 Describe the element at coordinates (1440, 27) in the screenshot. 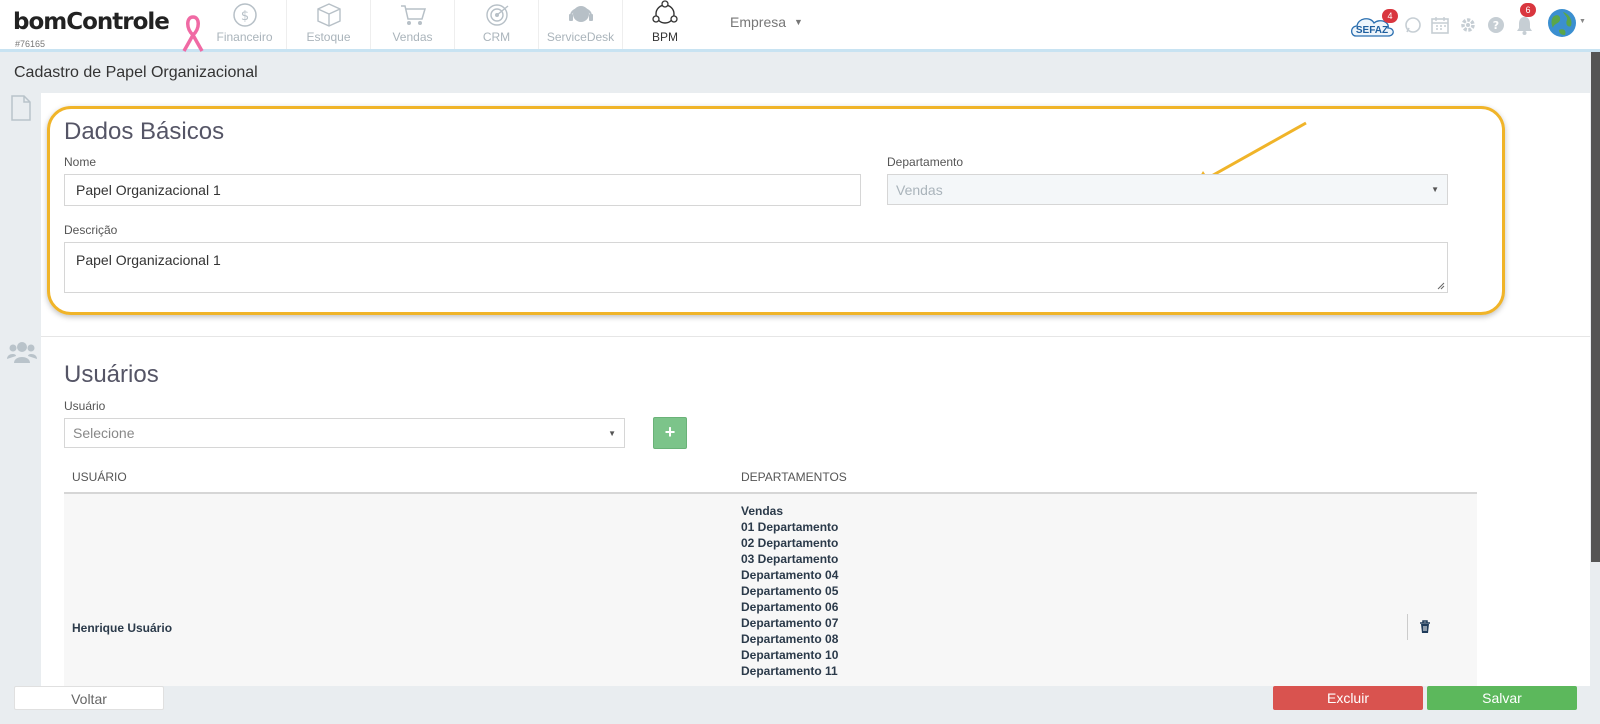

I see `calendar-icon` at that location.